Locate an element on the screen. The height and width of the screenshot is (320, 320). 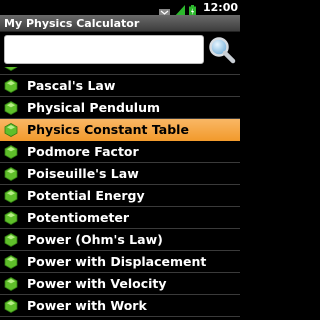
list-item: Podmore Factor is located at coordinates (120, 152).